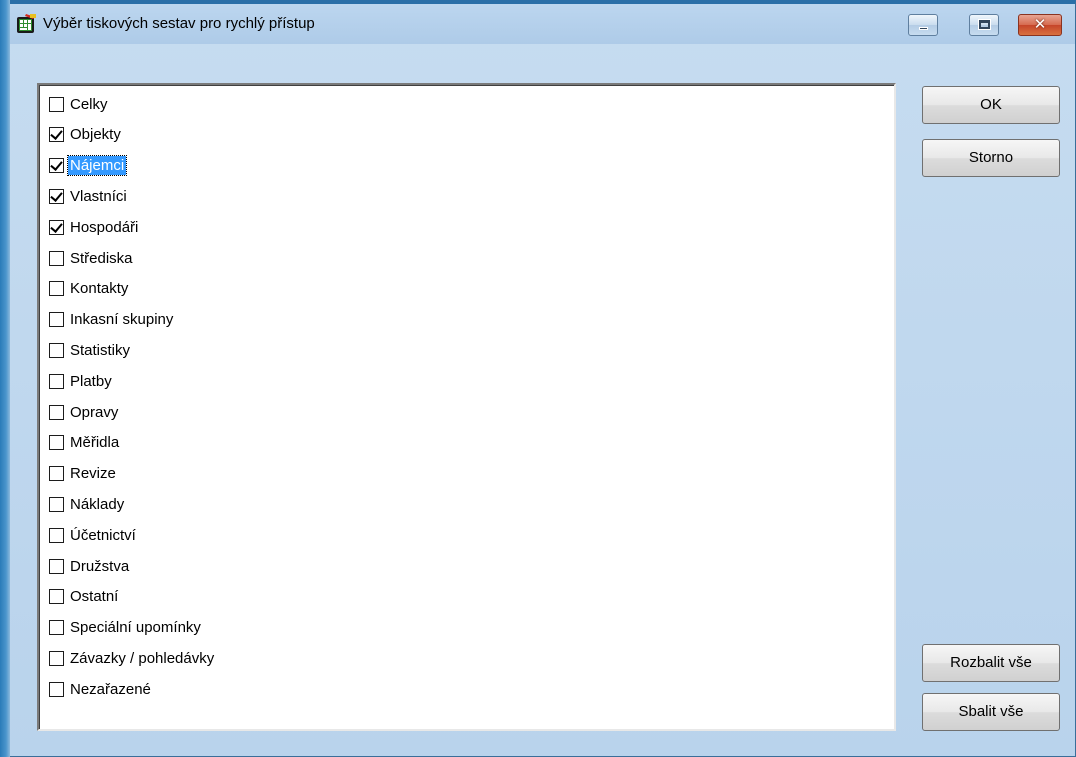 This screenshot has height=757, width=1076. Describe the element at coordinates (104, 227) in the screenshot. I see `list-item-label: Hospodáři` at that location.